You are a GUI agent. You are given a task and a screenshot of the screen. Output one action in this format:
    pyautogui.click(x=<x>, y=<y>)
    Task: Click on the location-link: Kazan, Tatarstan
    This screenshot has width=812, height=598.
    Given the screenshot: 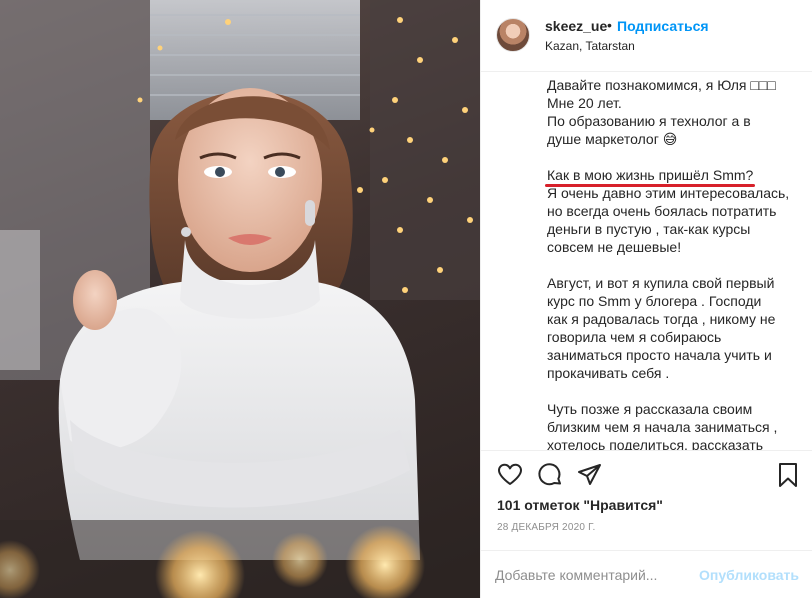 What is the action you would take?
    pyautogui.click(x=590, y=46)
    